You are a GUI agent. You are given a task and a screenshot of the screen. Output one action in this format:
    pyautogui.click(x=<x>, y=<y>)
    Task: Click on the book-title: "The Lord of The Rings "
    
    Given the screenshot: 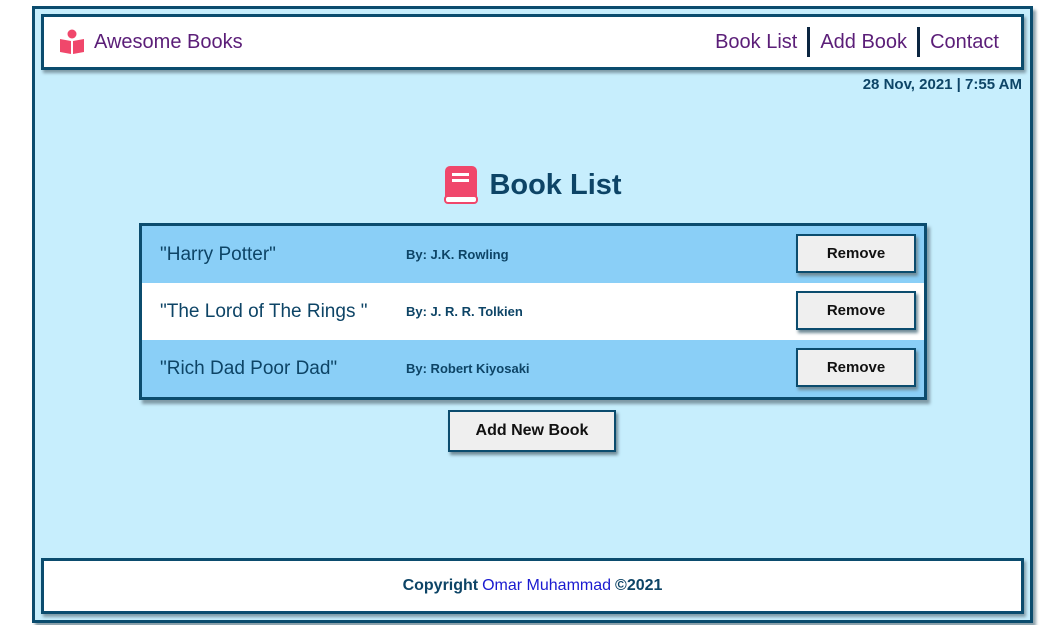 What is the action you would take?
    pyautogui.click(x=264, y=311)
    